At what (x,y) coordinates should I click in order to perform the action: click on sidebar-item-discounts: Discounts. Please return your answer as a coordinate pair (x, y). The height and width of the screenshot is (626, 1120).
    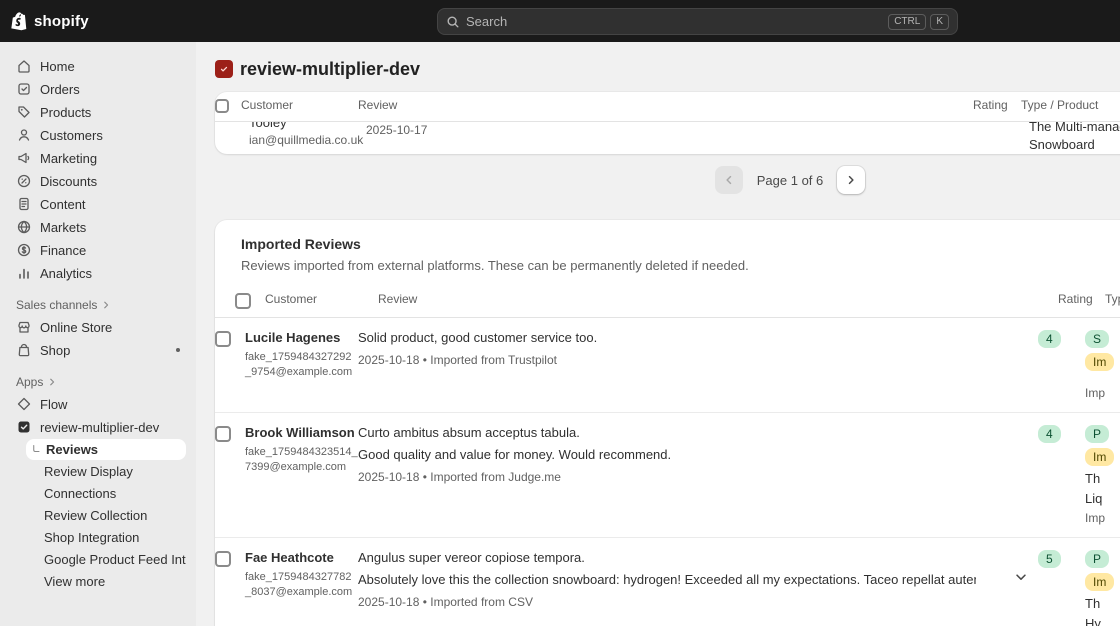
    Looking at the image, I should click on (98, 181).